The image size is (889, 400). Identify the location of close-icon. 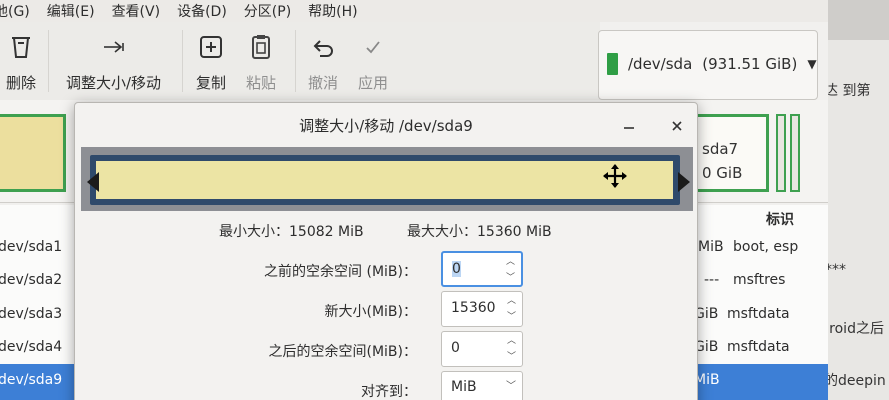
(677, 126).